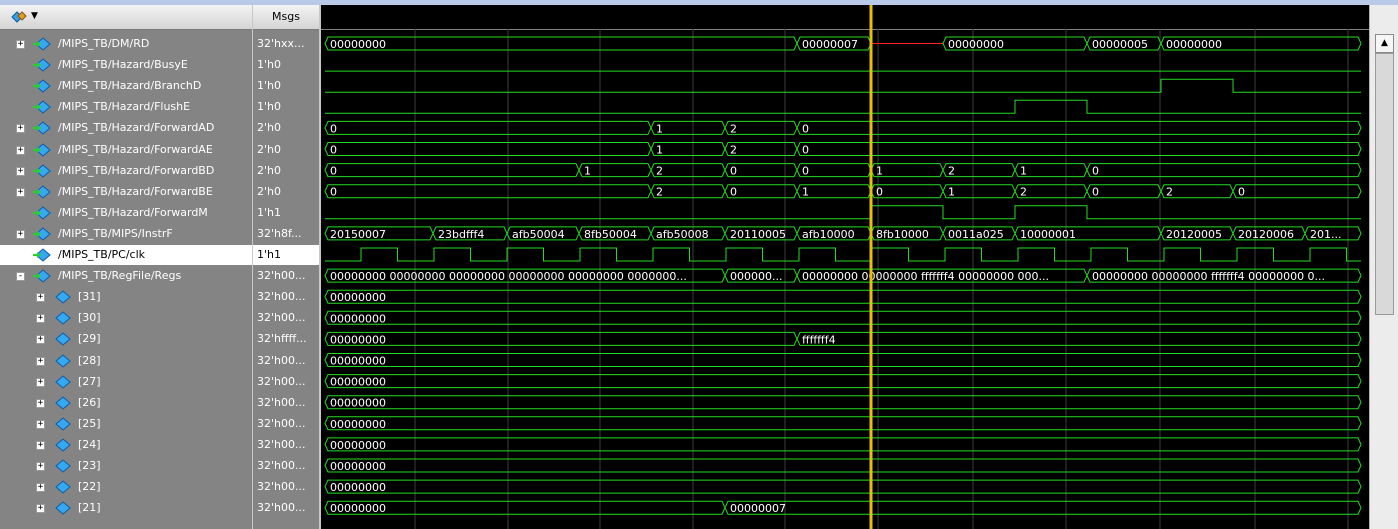  I want to click on signal-row: - /MIPS_TB/RegFile/Regs, so click(126, 276).